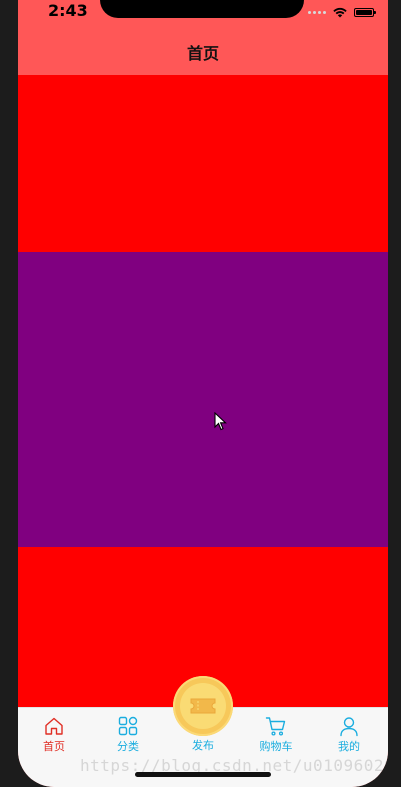  I want to click on tab-home-label: 首页, so click(54, 746).